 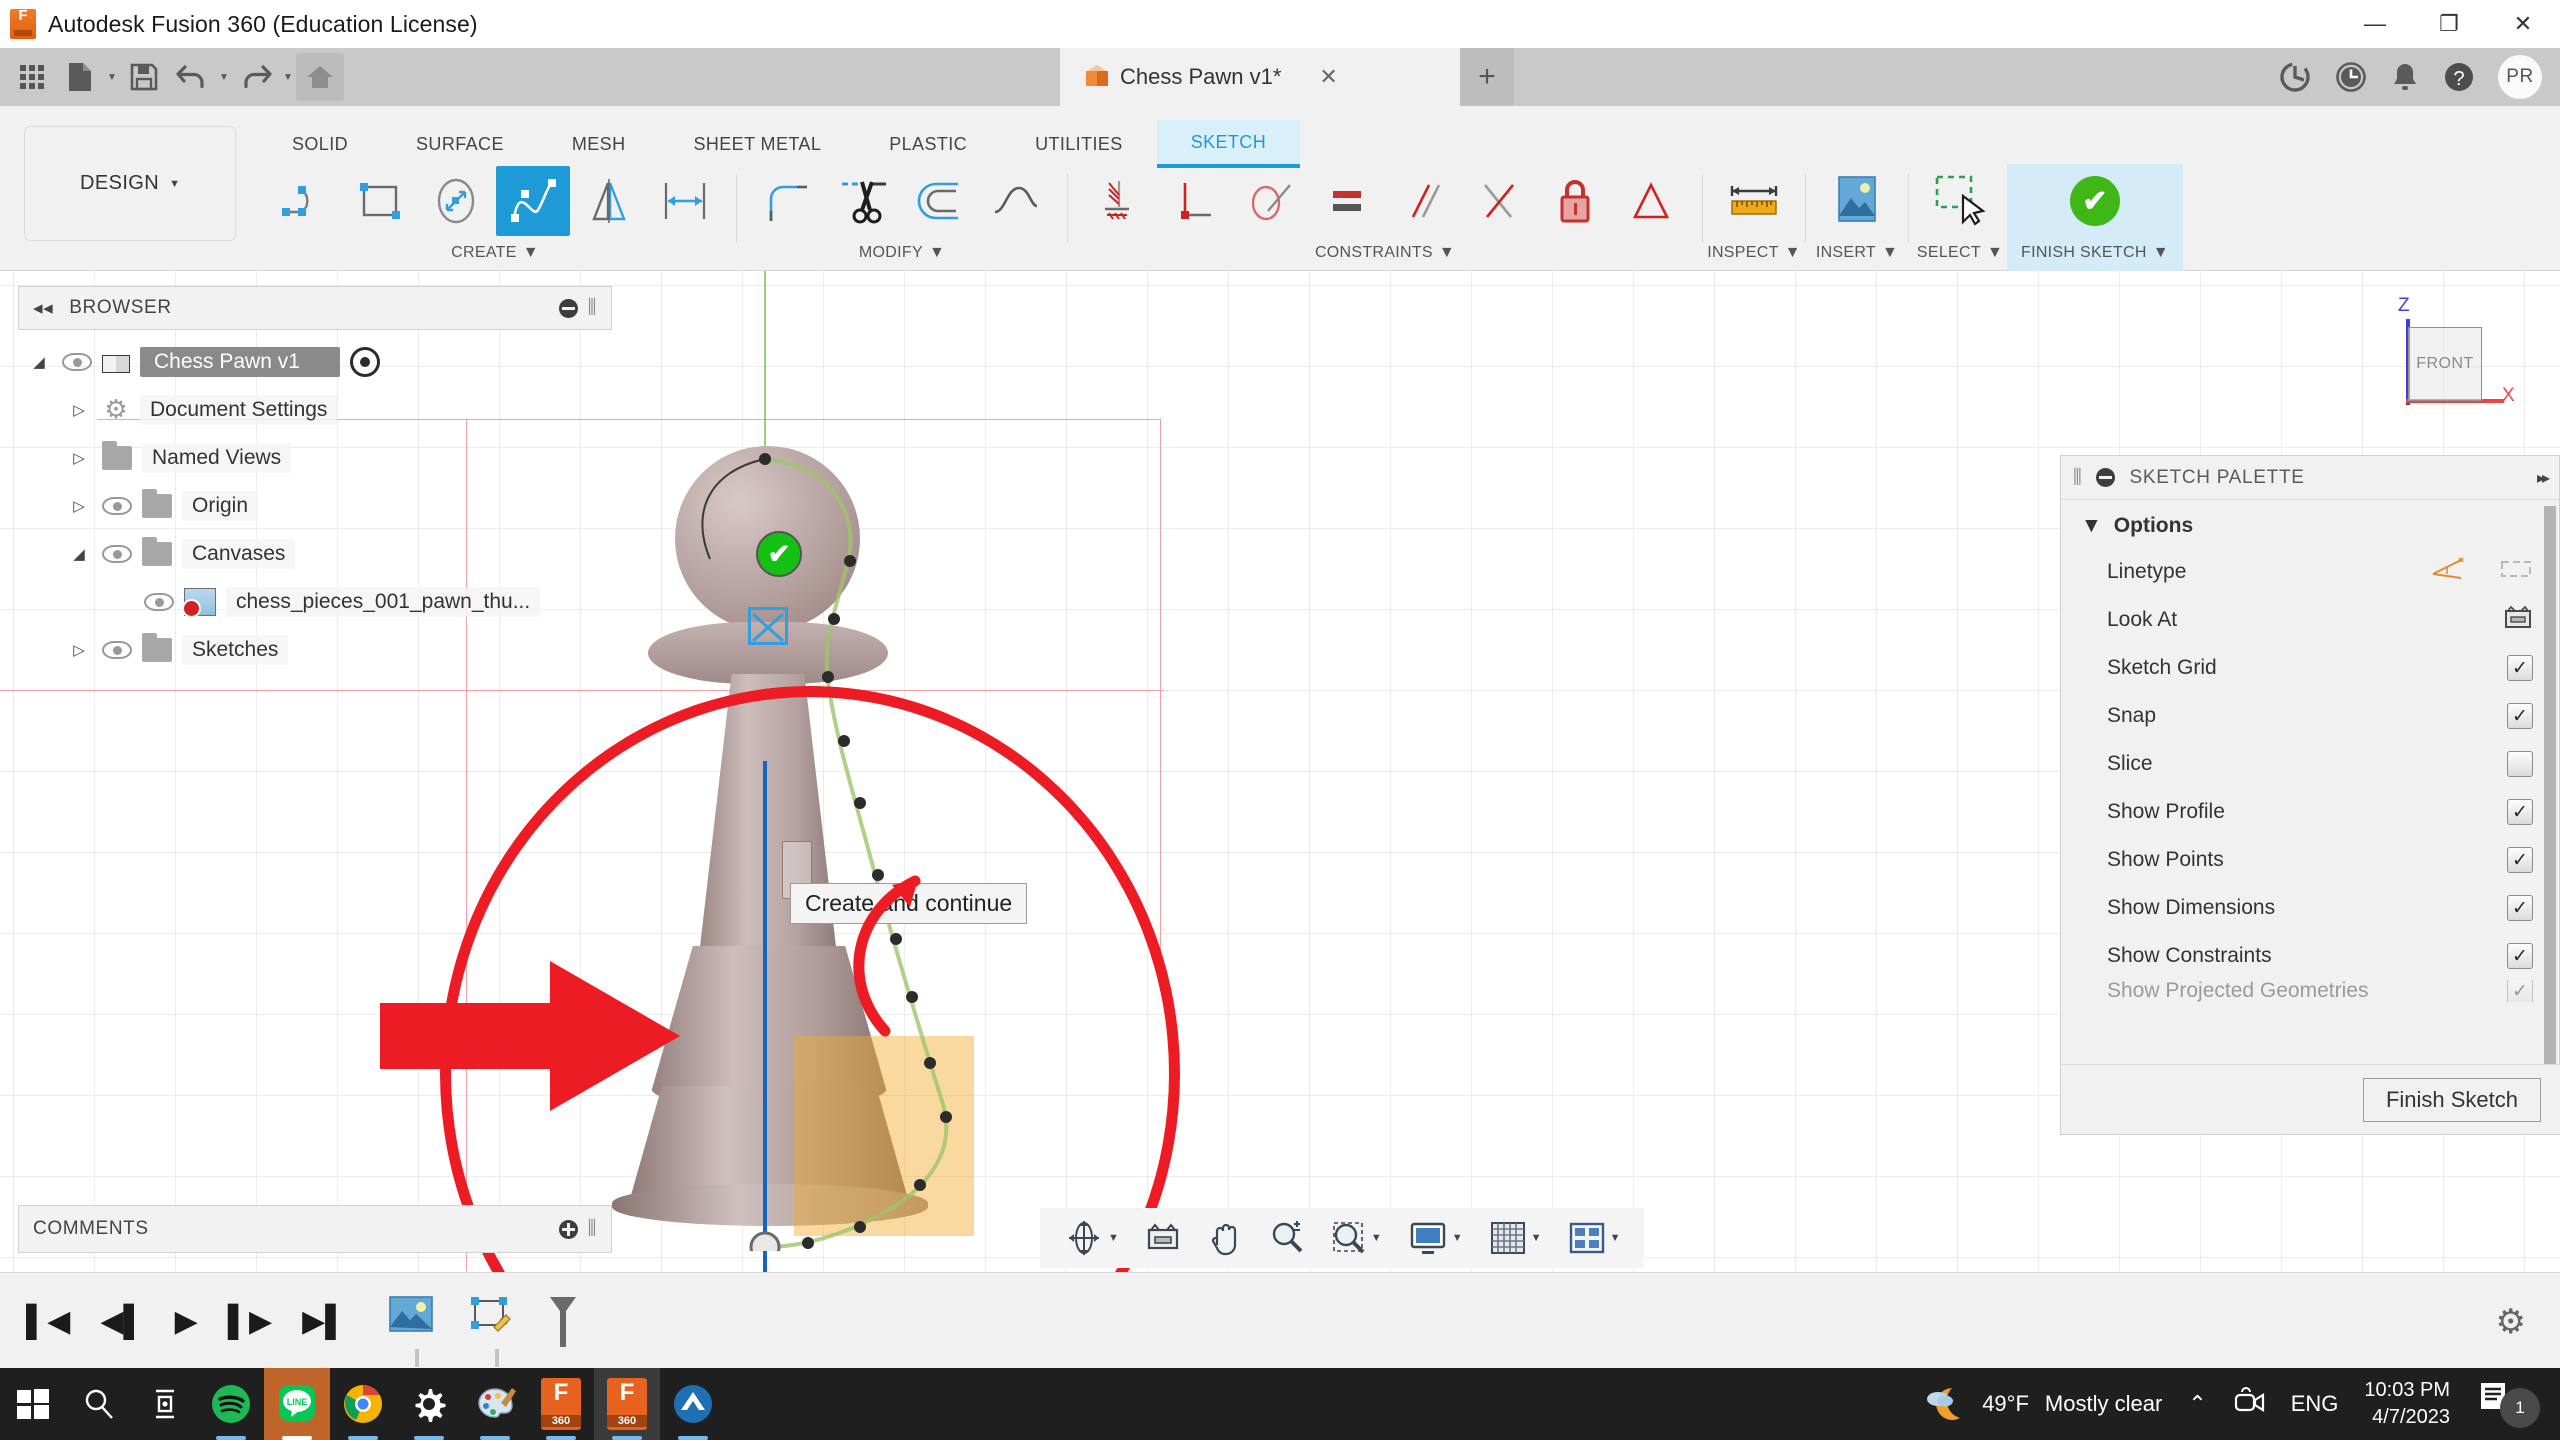 I want to click on fillet-tool-icon, so click(x=788, y=201).